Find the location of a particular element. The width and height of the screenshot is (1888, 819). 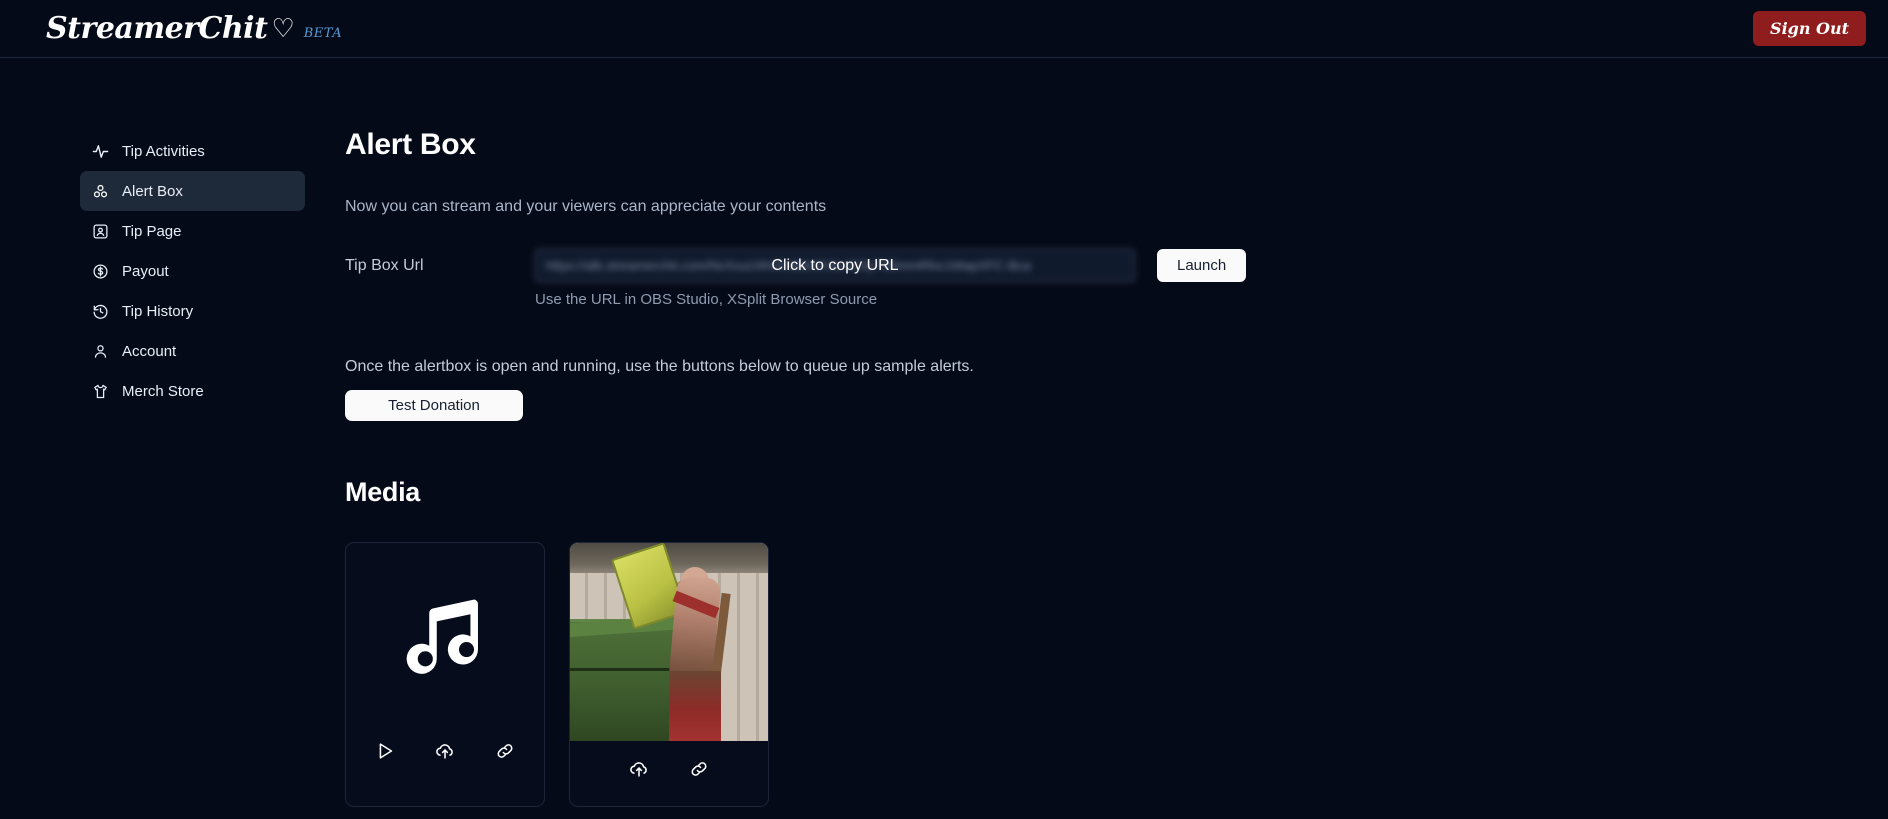

beta-badge: BETA is located at coordinates (323, 33).